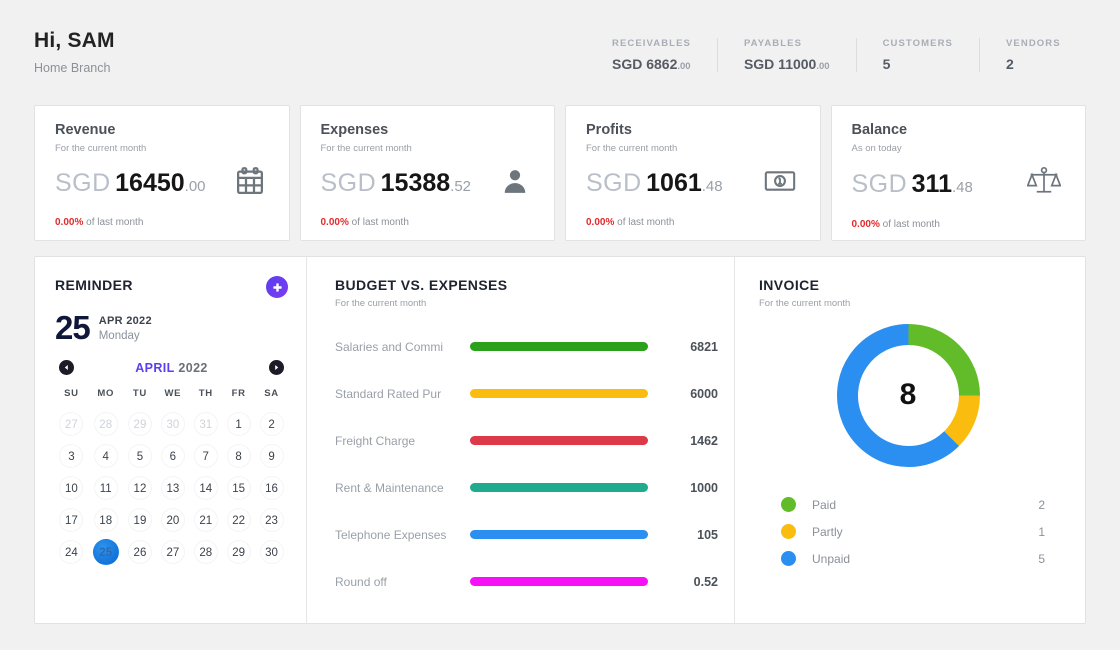 The width and height of the screenshot is (1120, 650). I want to click on calendar-day: 10, so click(71, 488).